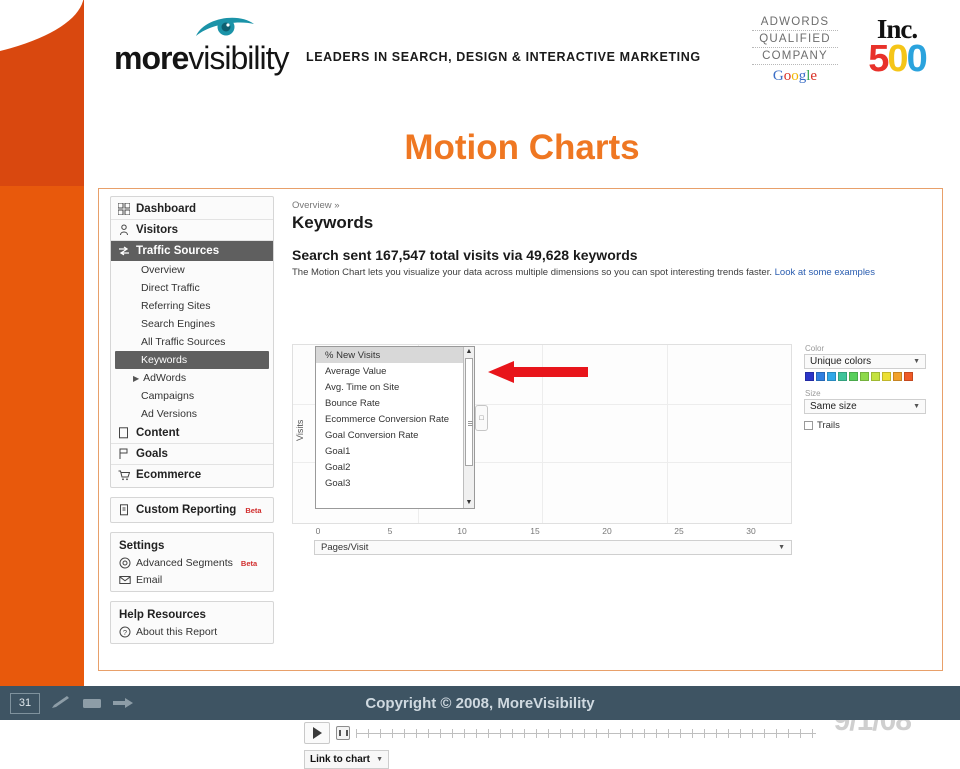 This screenshot has height=769, width=960. What do you see at coordinates (124, 209) in the screenshot?
I see `dashboard-icon` at bounding box center [124, 209].